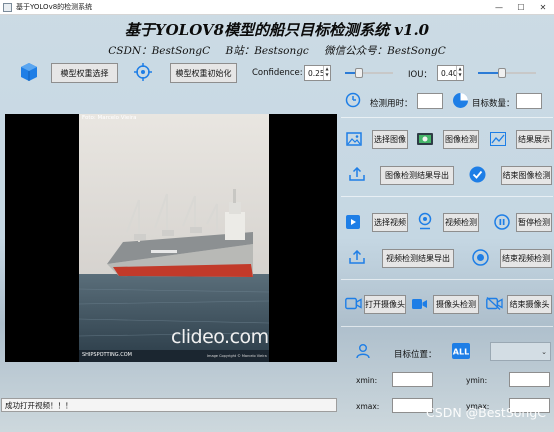  What do you see at coordinates (419, 304) in the screenshot?
I see `camera-filled-icon` at bounding box center [419, 304].